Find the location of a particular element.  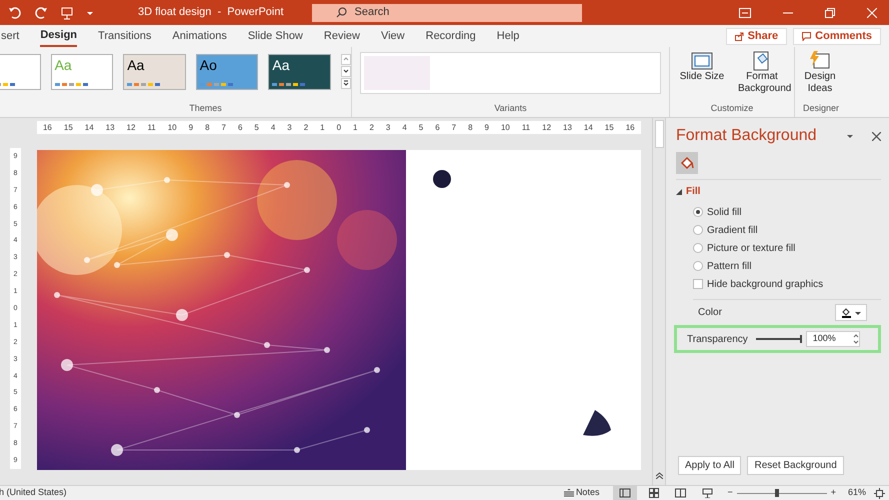

book-icon is located at coordinates (680, 493).